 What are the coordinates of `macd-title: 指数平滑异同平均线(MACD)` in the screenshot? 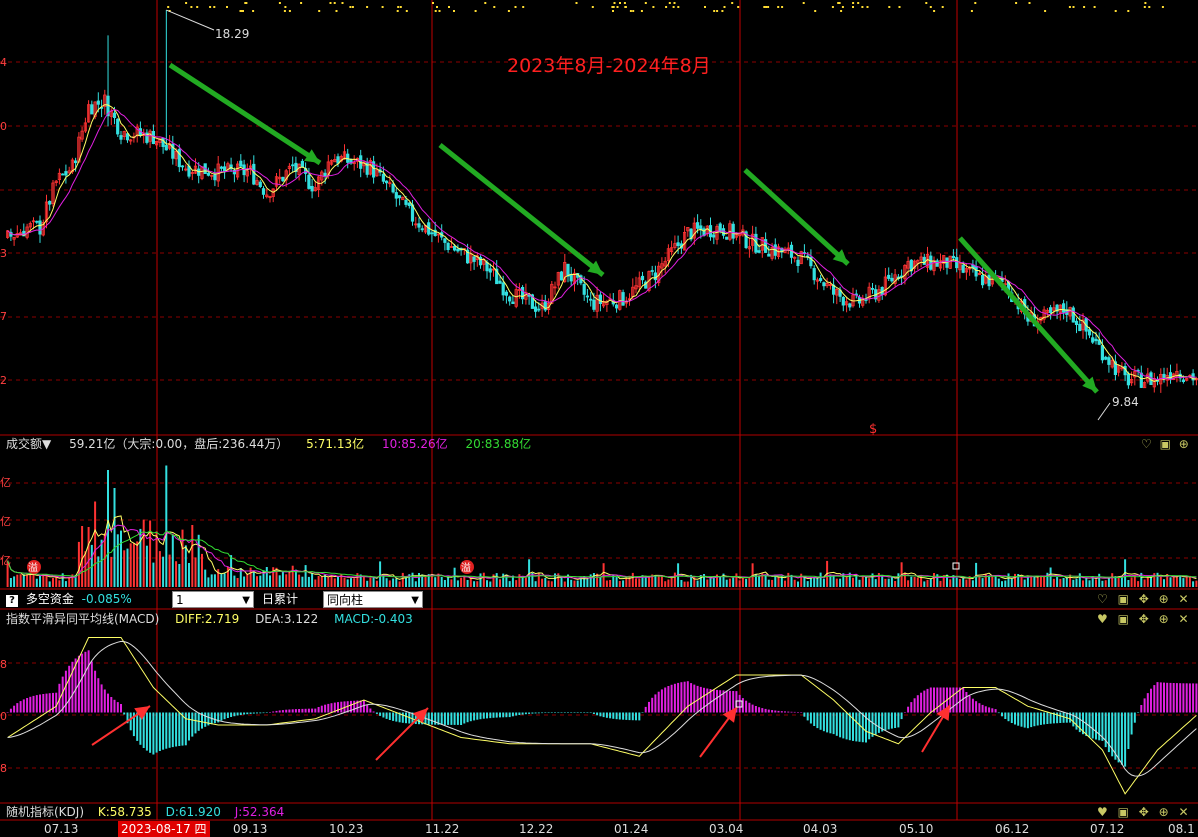 It's located at (82, 619).